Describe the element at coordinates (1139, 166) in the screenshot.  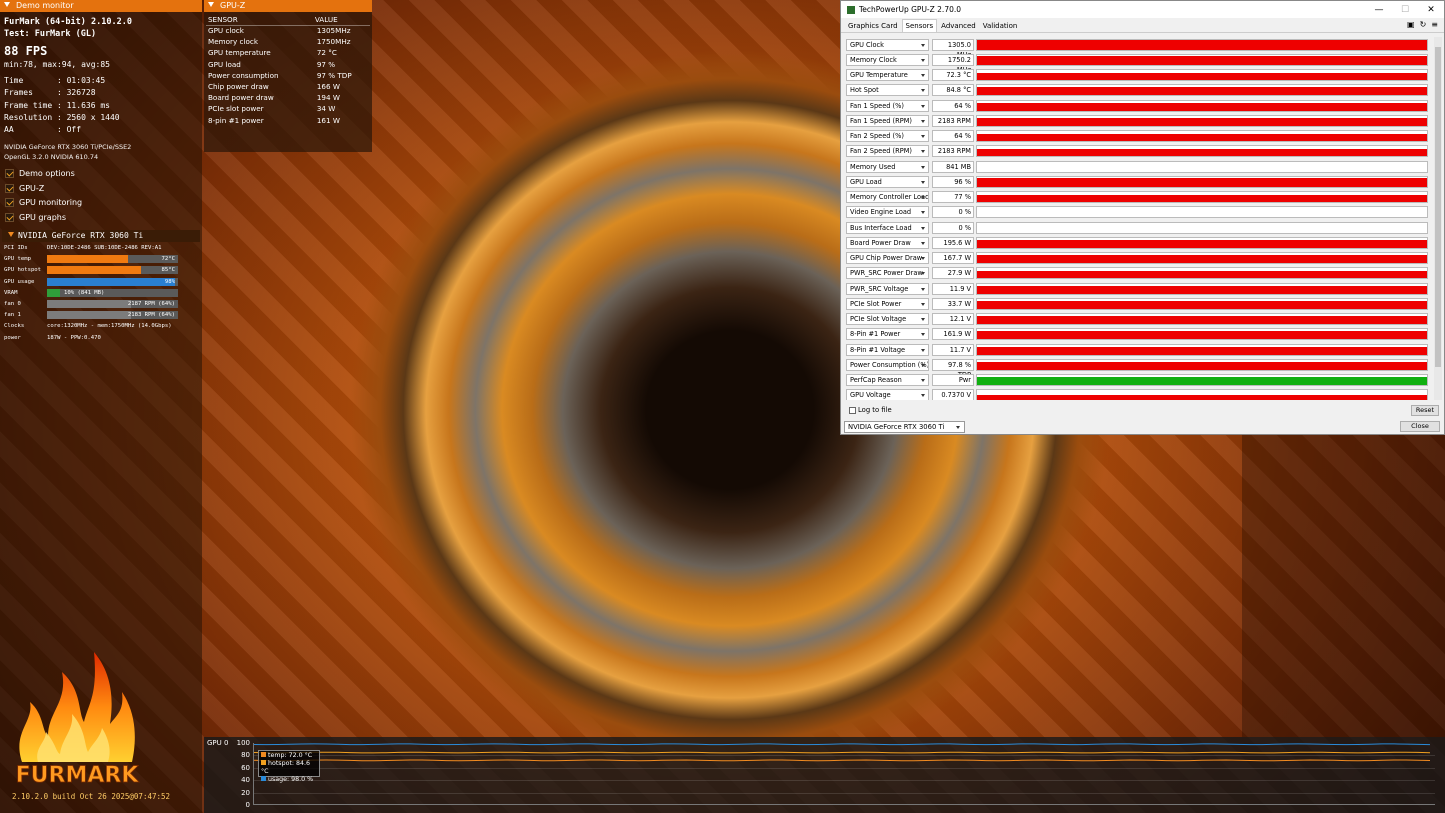
I see `sensor-row: Memory Used 841 MB` at that location.